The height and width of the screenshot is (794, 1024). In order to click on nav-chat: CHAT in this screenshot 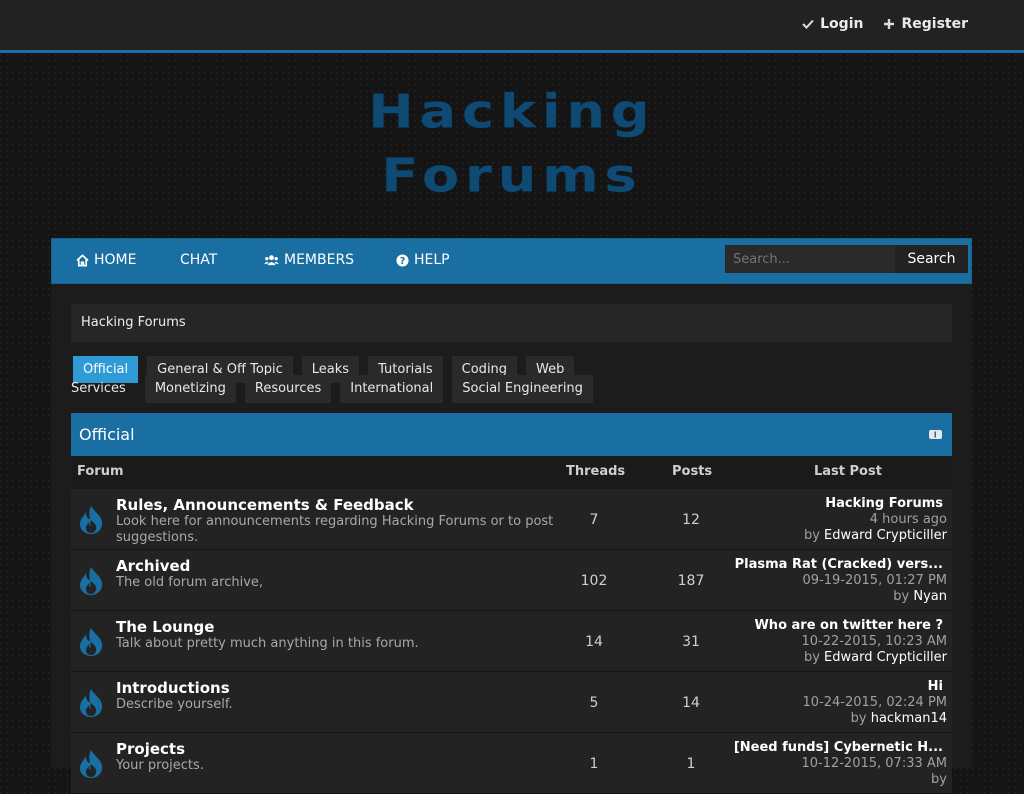, I will do `click(198, 260)`.